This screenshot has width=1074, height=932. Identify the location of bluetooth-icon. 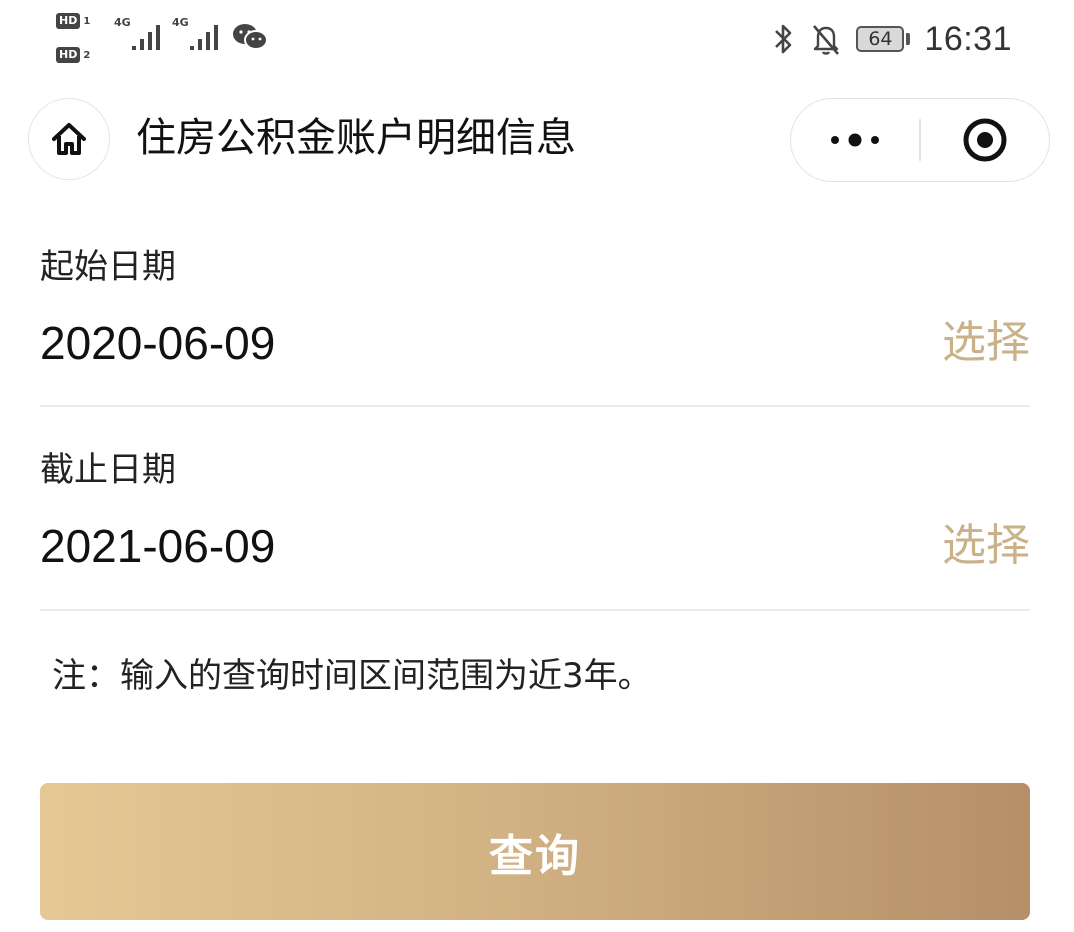
(783, 39).